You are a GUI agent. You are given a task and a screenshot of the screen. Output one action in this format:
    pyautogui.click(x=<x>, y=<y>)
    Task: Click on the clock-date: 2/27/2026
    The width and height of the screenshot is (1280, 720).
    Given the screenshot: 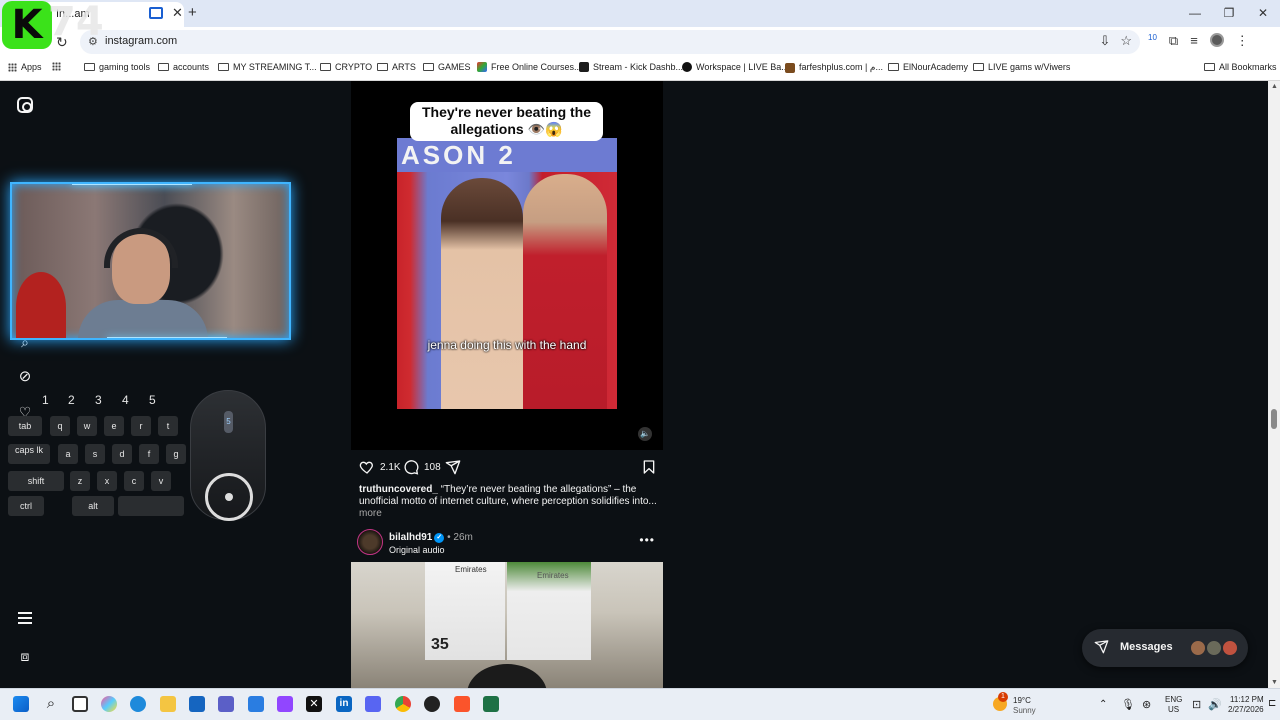 What is the action you would take?
    pyautogui.click(x=1246, y=709)
    